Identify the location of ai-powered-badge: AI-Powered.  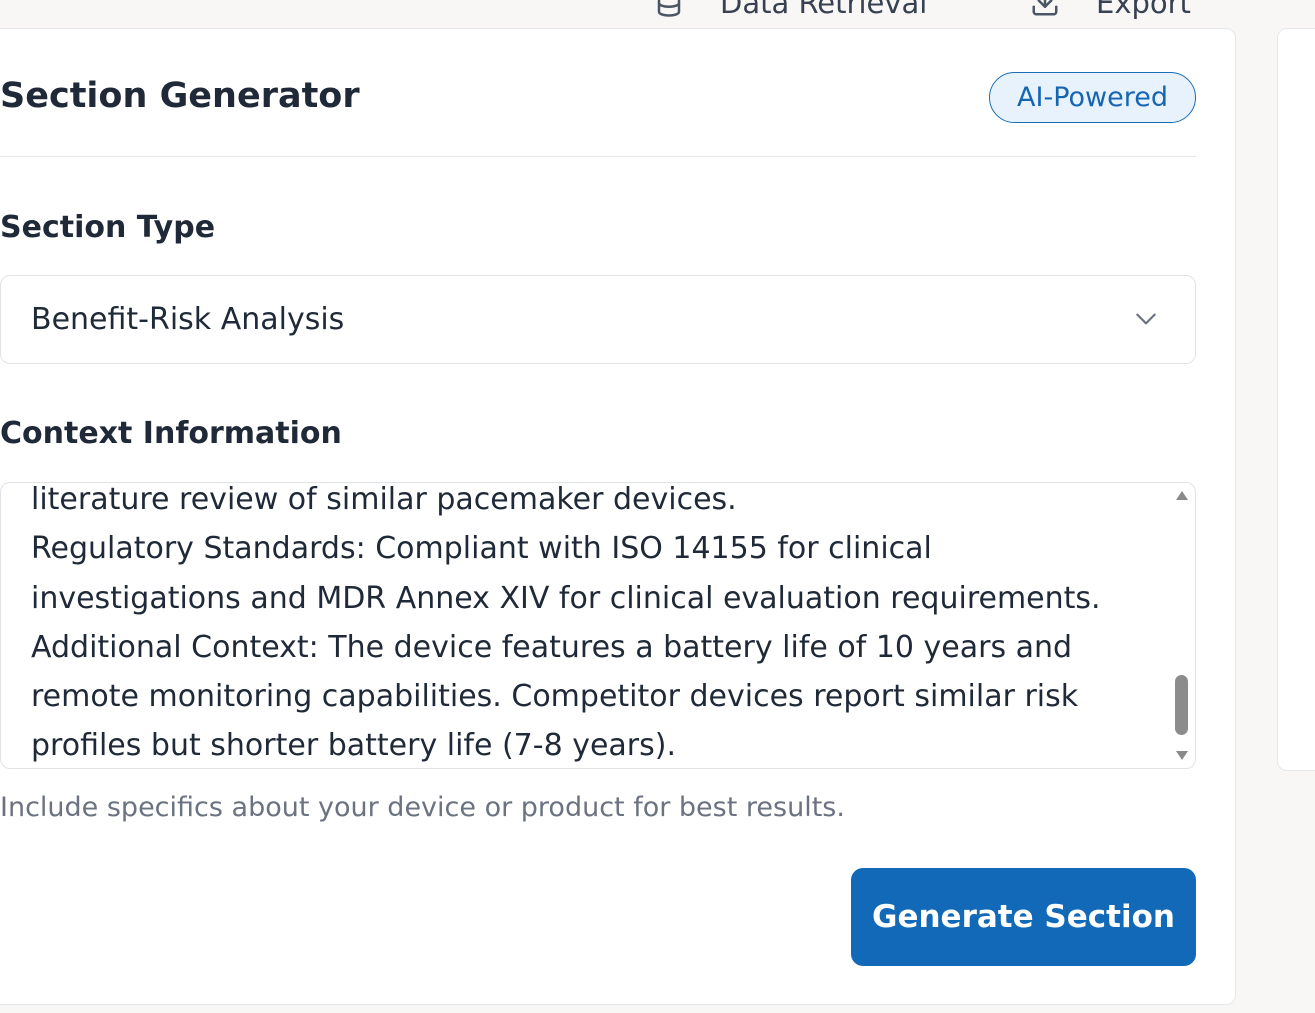
(1092, 97).